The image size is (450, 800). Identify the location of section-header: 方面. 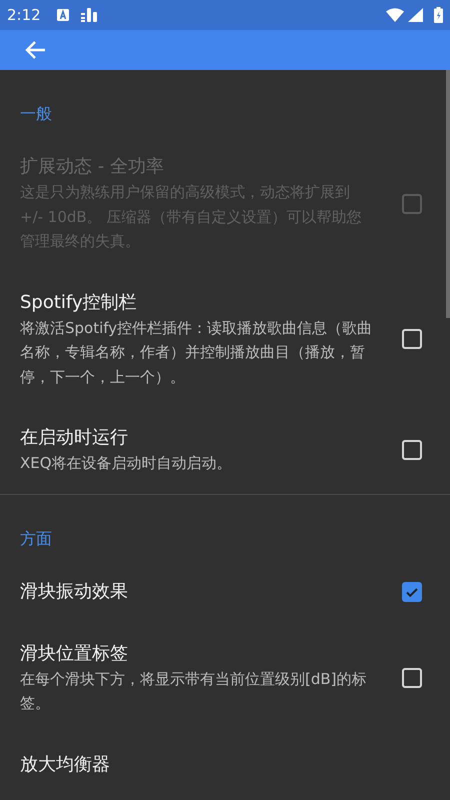
(36, 539).